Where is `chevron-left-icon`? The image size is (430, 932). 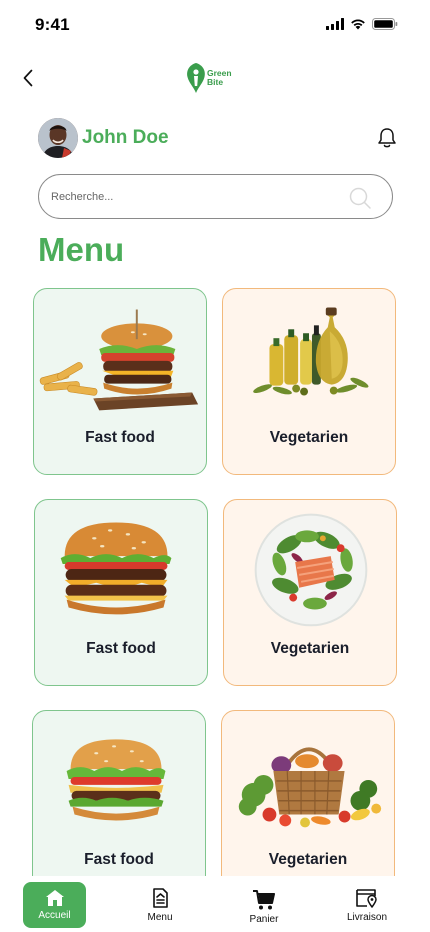 chevron-left-icon is located at coordinates (28, 78).